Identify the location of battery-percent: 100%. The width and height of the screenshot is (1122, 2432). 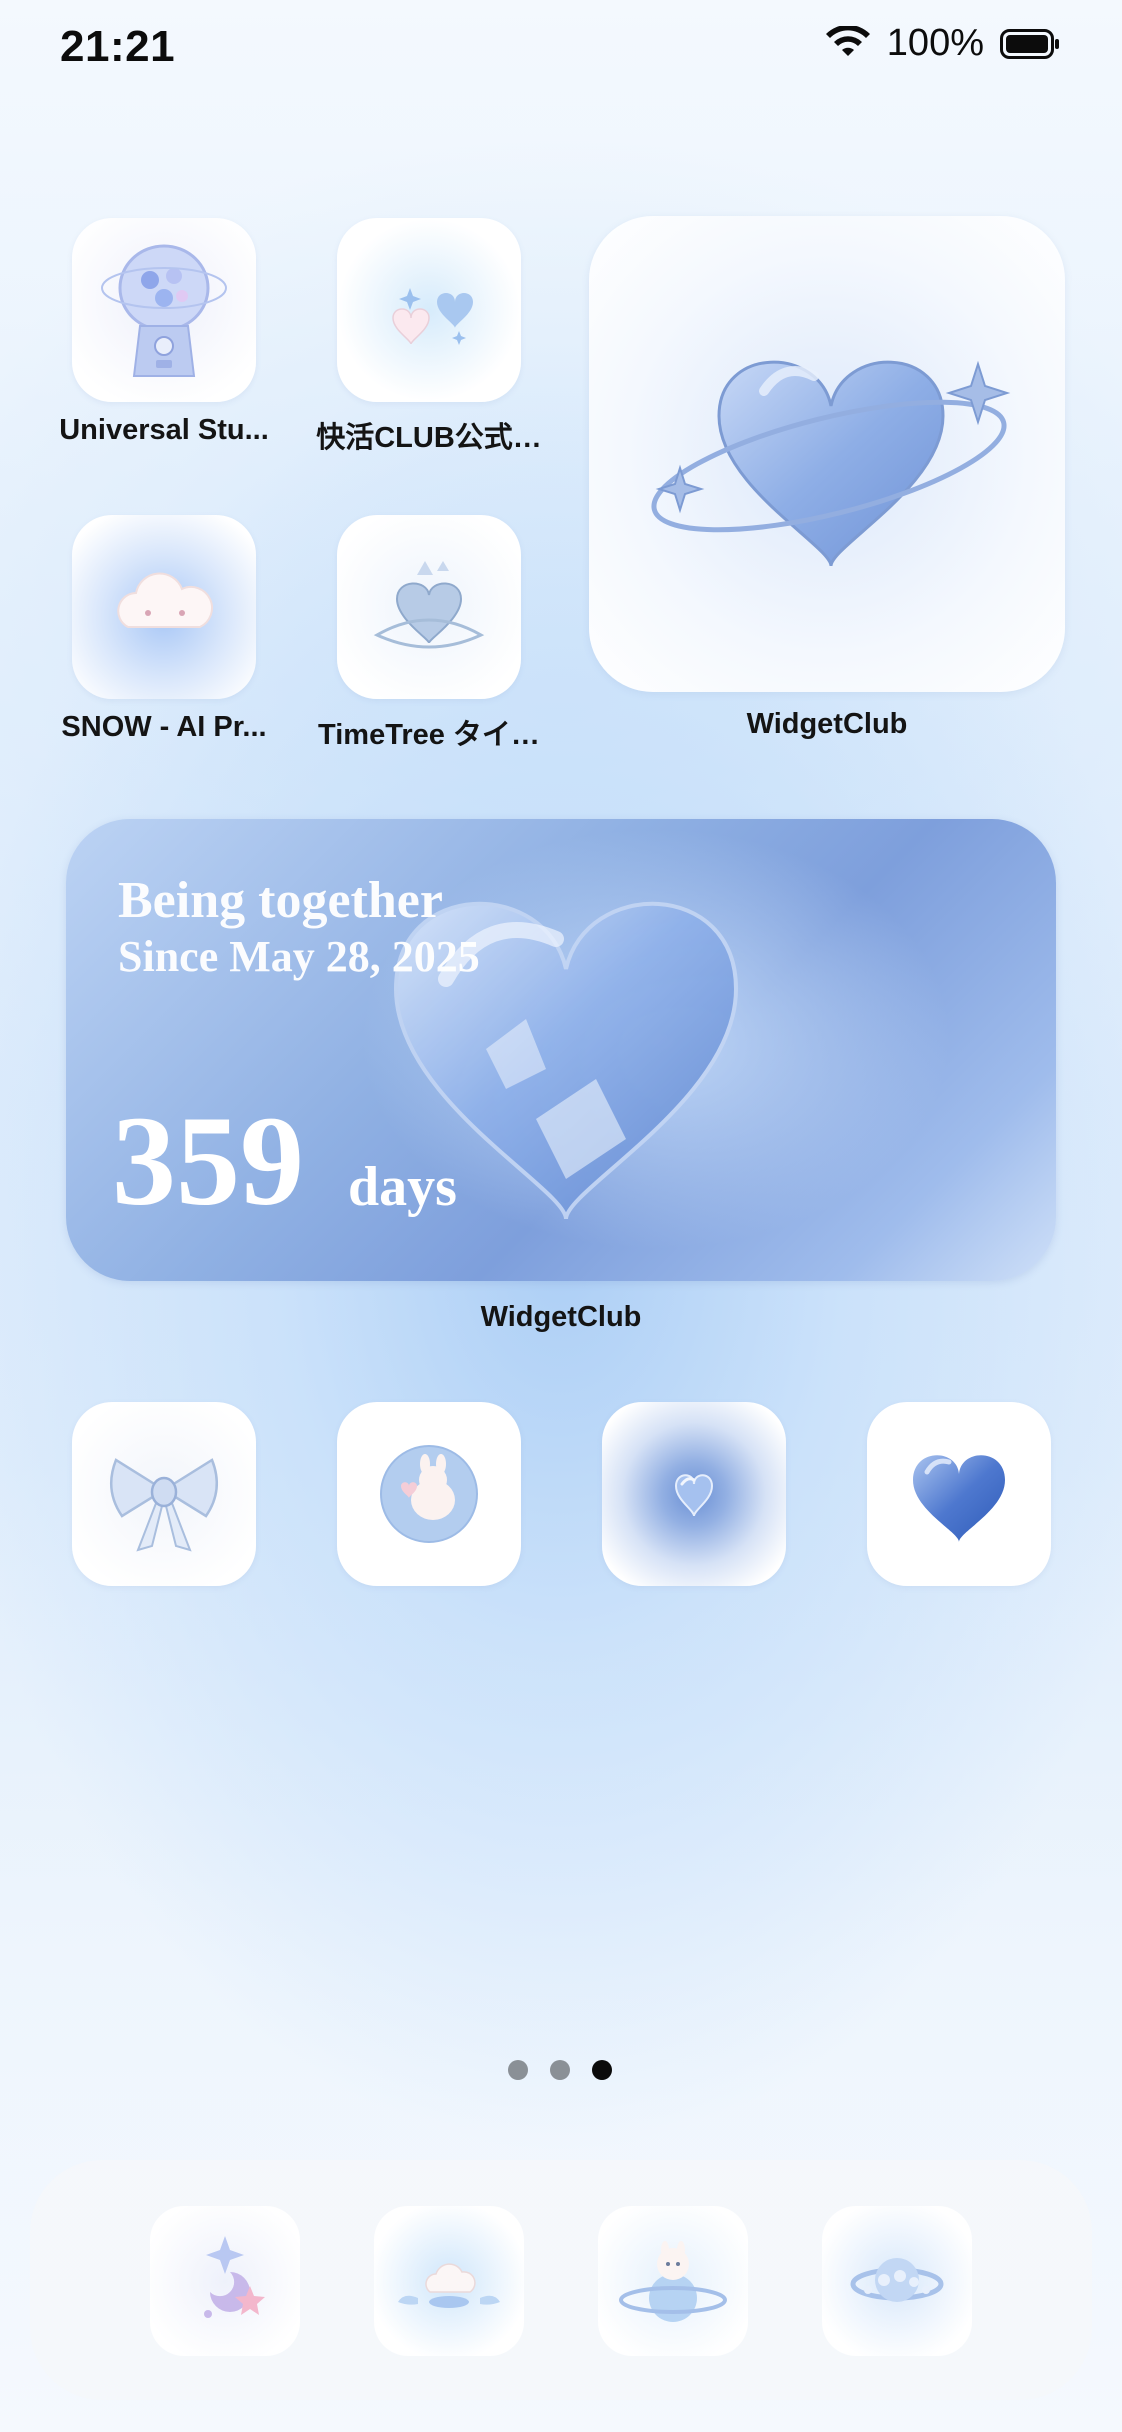
(935, 43).